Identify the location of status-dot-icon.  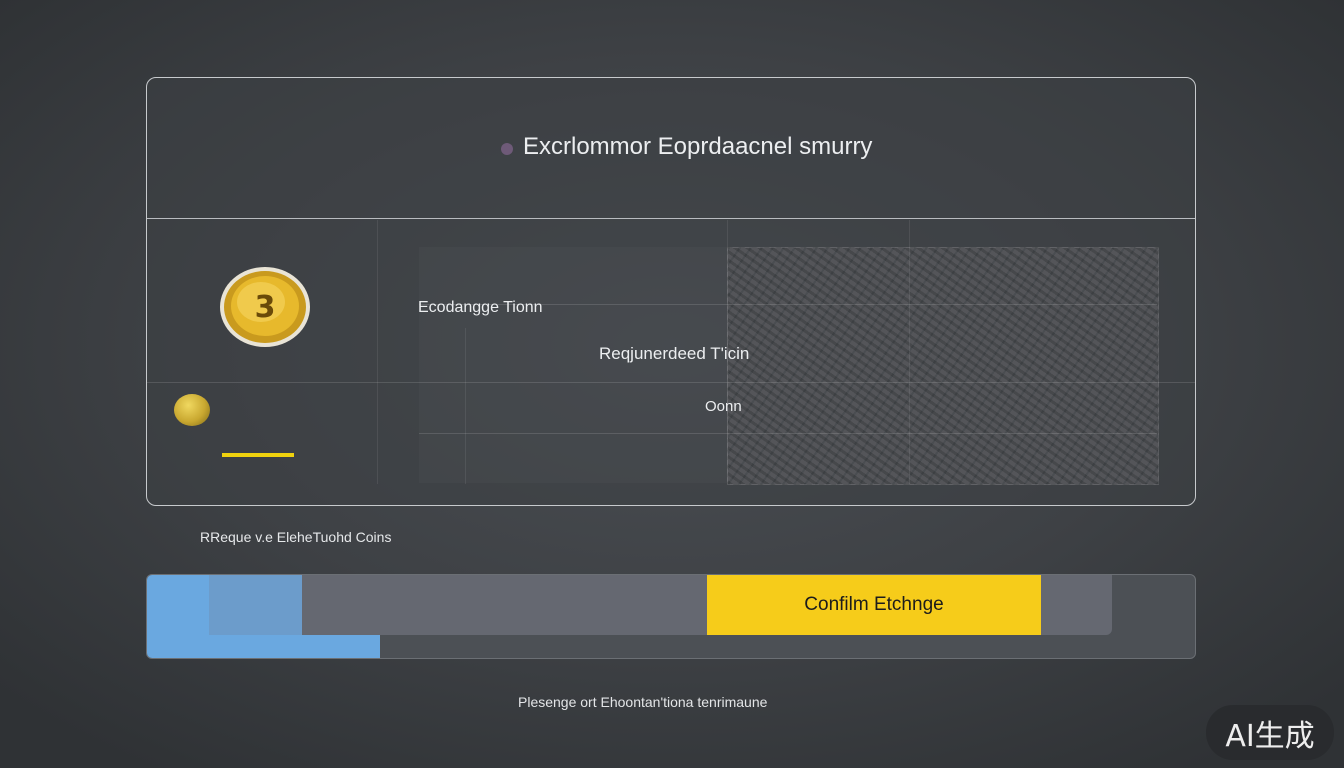
(507, 149).